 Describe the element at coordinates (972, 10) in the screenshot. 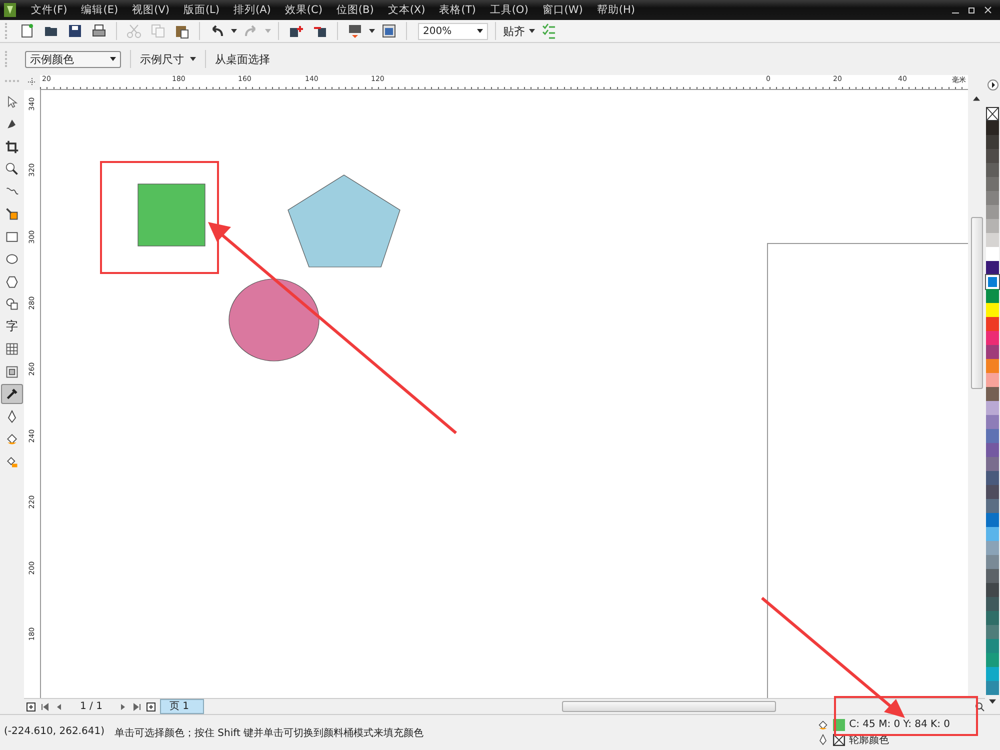

I see `restore-icon` at that location.